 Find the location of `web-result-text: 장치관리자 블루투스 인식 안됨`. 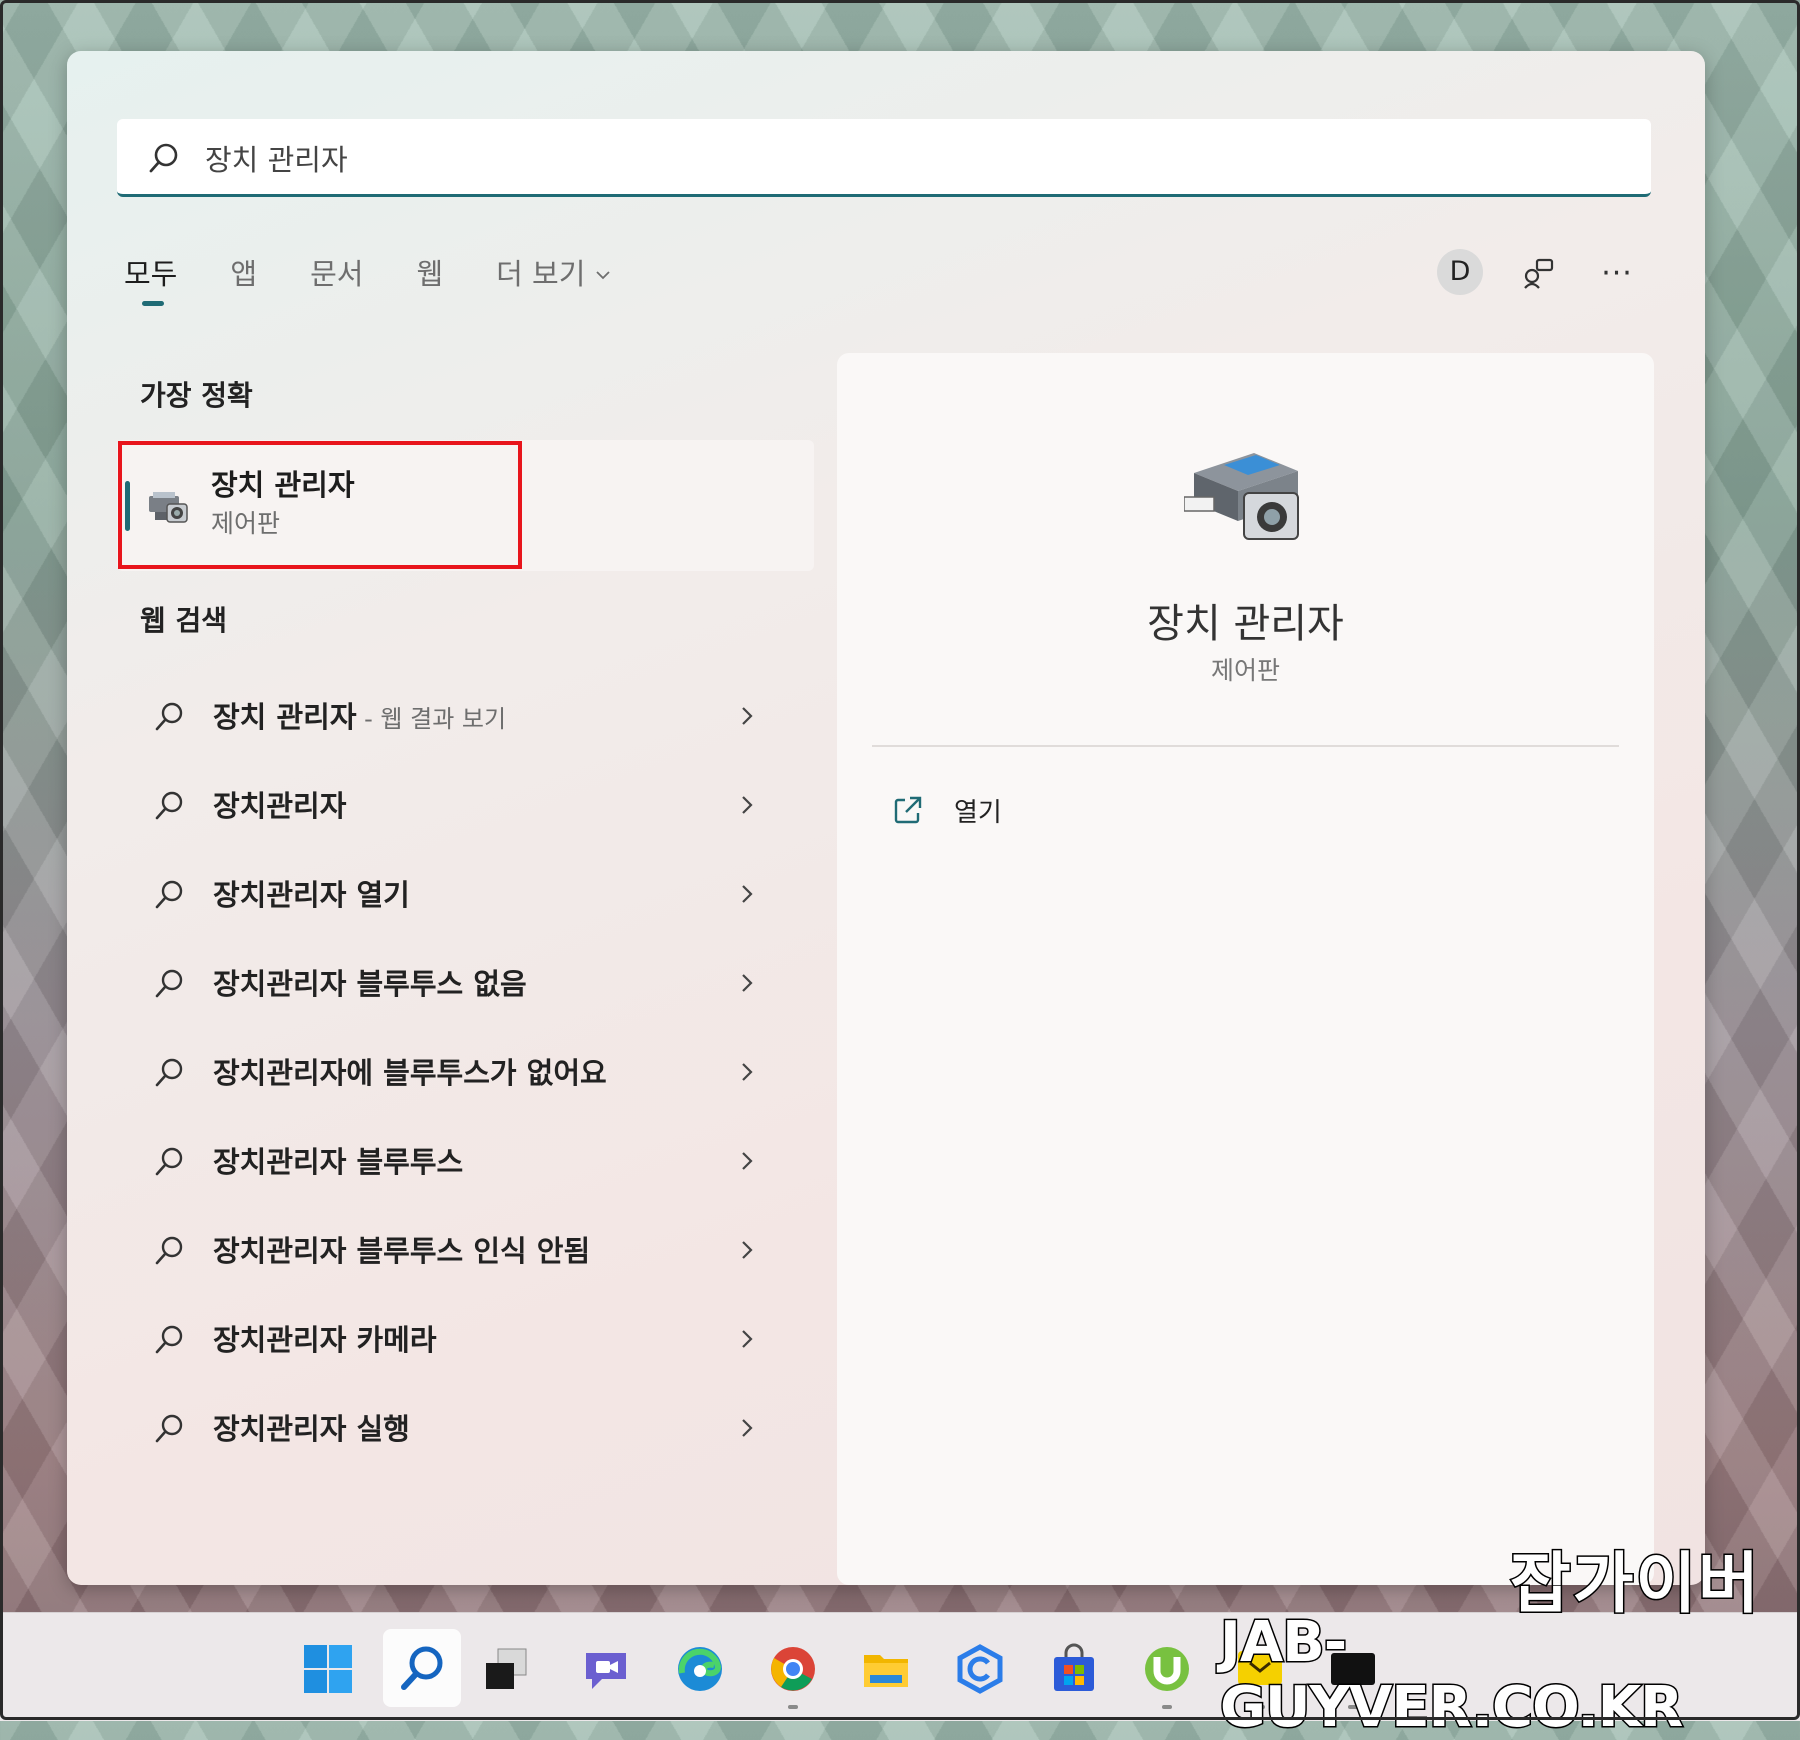

web-result-text: 장치관리자 블루투스 인식 안됨 is located at coordinates (402, 1251).